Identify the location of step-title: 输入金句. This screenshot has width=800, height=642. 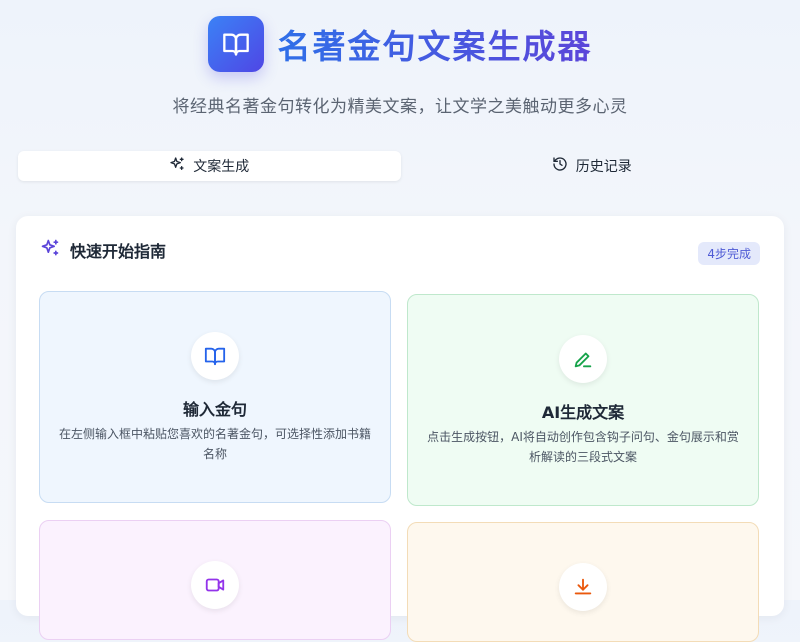
(214, 409).